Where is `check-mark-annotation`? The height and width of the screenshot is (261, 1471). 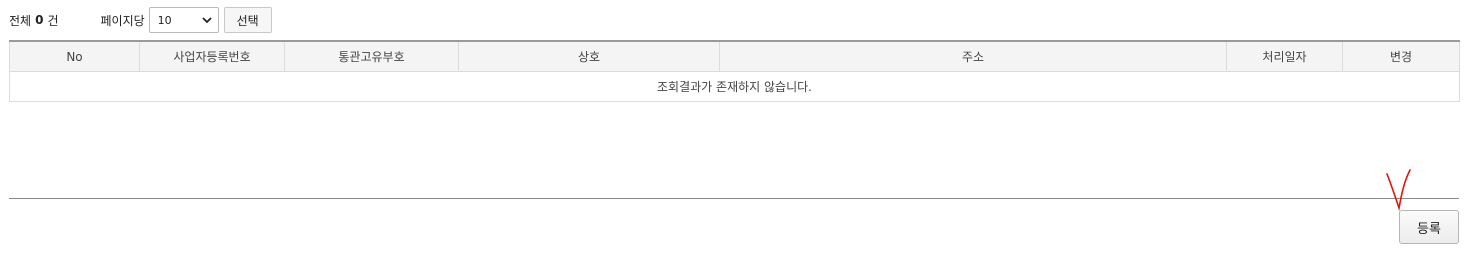 check-mark-annotation is located at coordinates (1398, 190).